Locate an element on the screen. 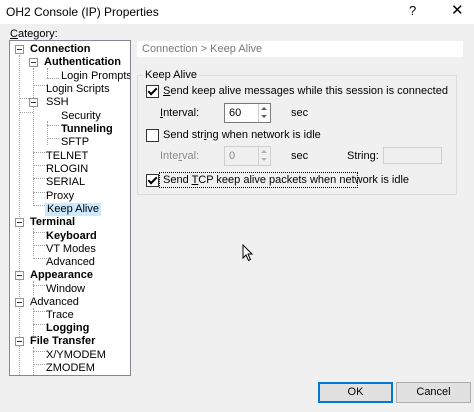 This screenshot has width=474, height=412. tree-item-window: Window is located at coordinates (65, 289).